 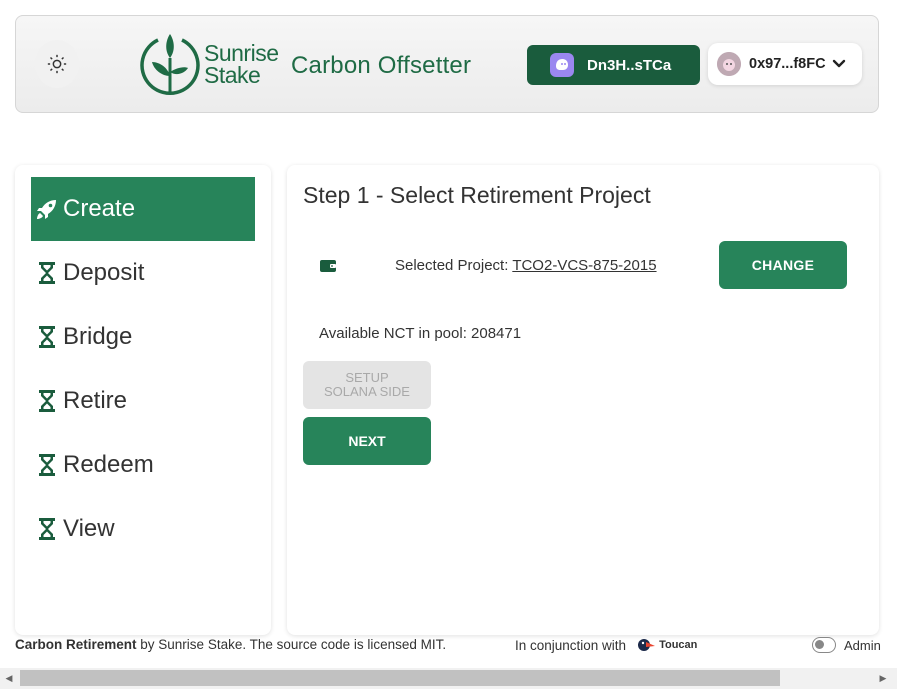 What do you see at coordinates (367, 377) in the screenshot?
I see `setup-label-line-1: SETUP` at bounding box center [367, 377].